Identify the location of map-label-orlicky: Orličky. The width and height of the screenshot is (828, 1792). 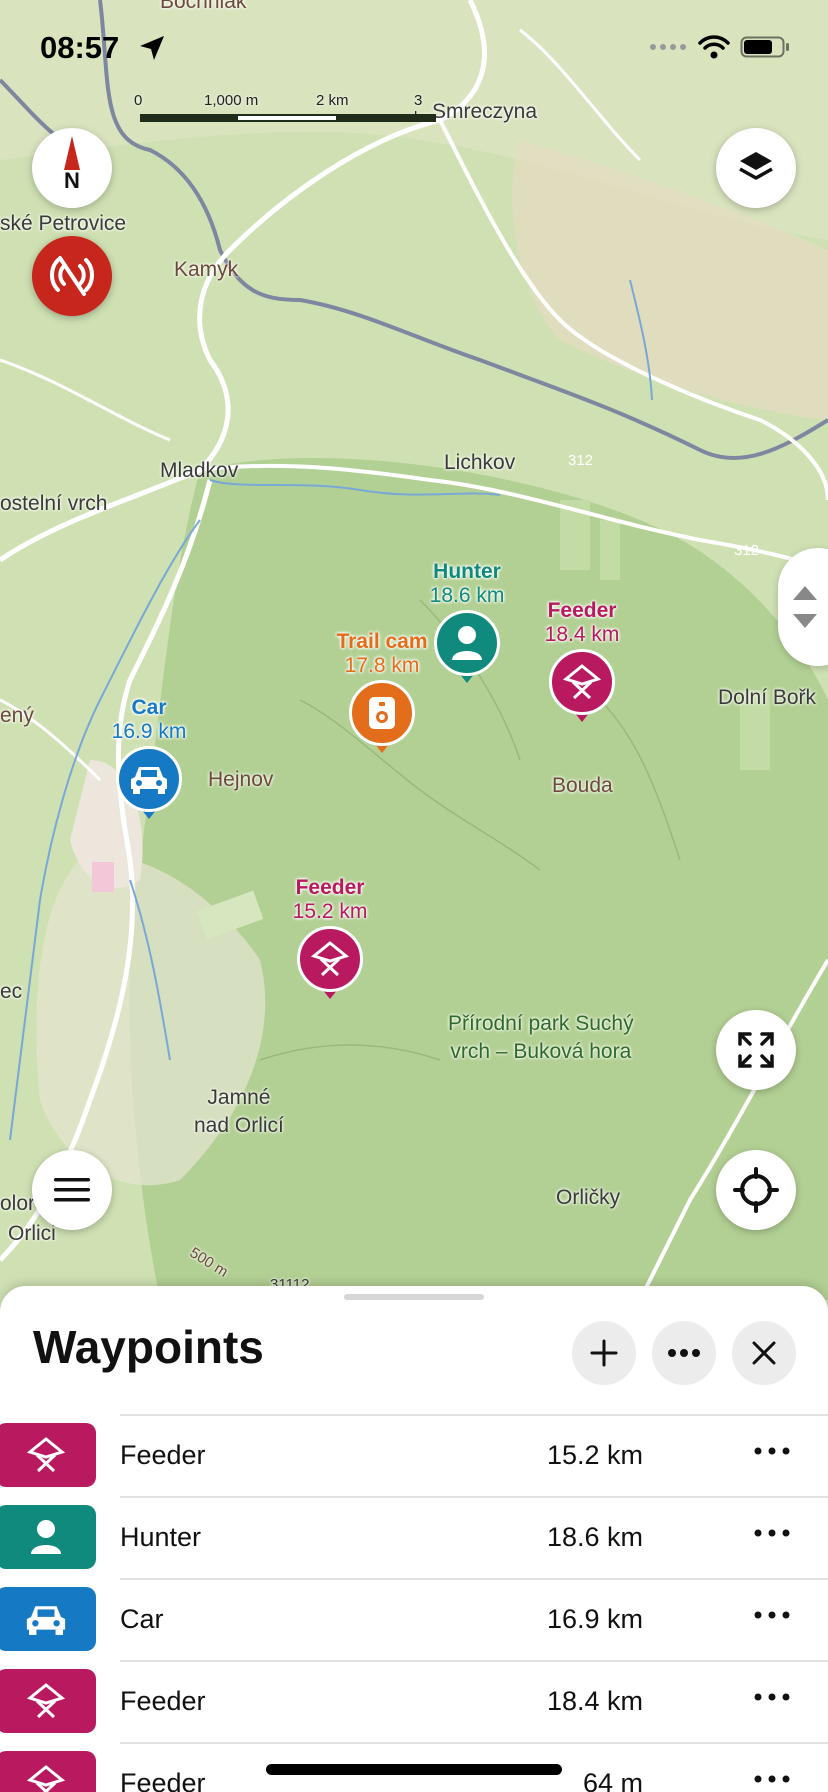
(588, 1197).